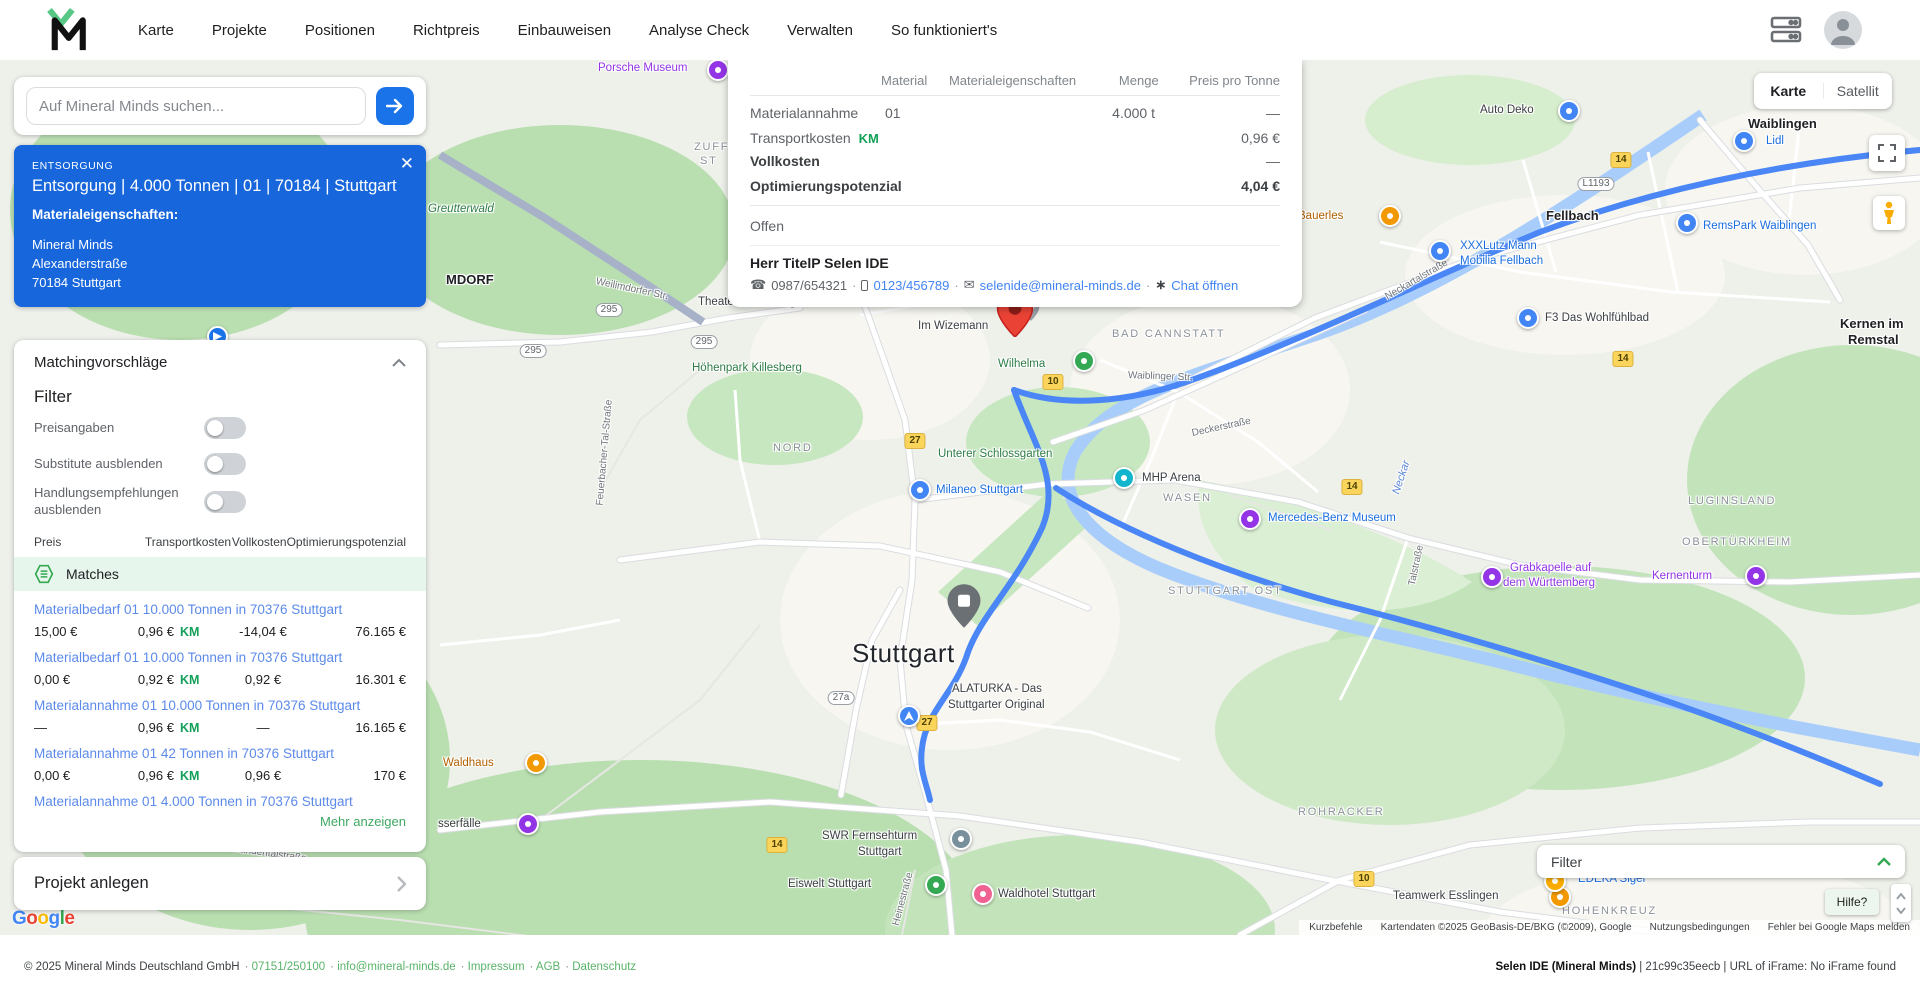 This screenshot has height=994, width=1920. Describe the element at coordinates (399, 362) in the screenshot. I see `collapse-chevron-icon` at that location.